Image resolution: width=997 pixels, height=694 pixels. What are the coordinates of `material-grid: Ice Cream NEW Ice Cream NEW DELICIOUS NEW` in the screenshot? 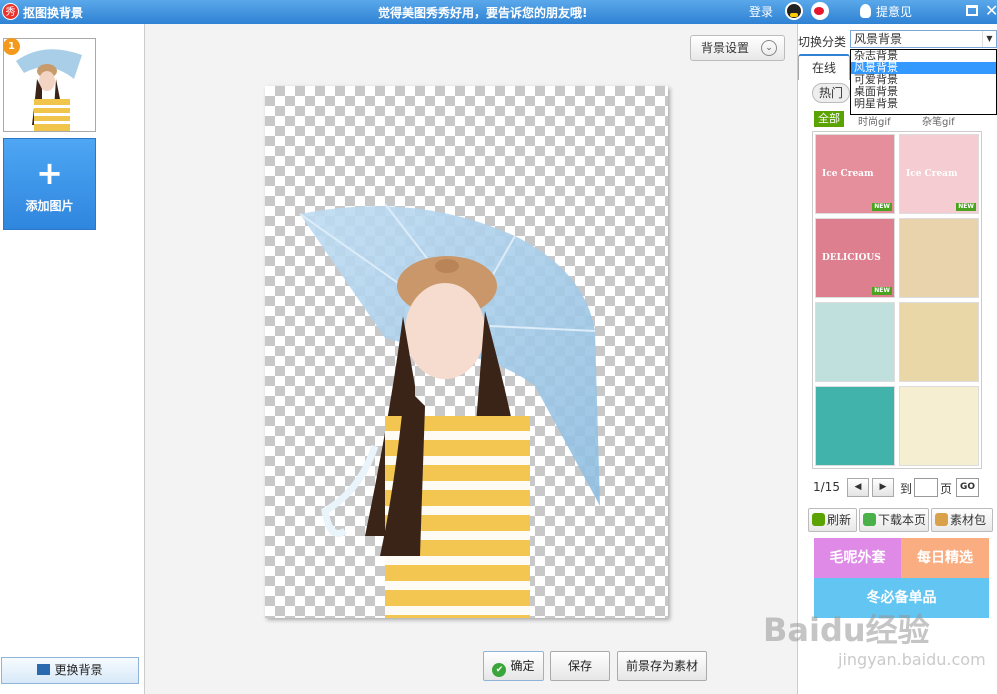 It's located at (897, 300).